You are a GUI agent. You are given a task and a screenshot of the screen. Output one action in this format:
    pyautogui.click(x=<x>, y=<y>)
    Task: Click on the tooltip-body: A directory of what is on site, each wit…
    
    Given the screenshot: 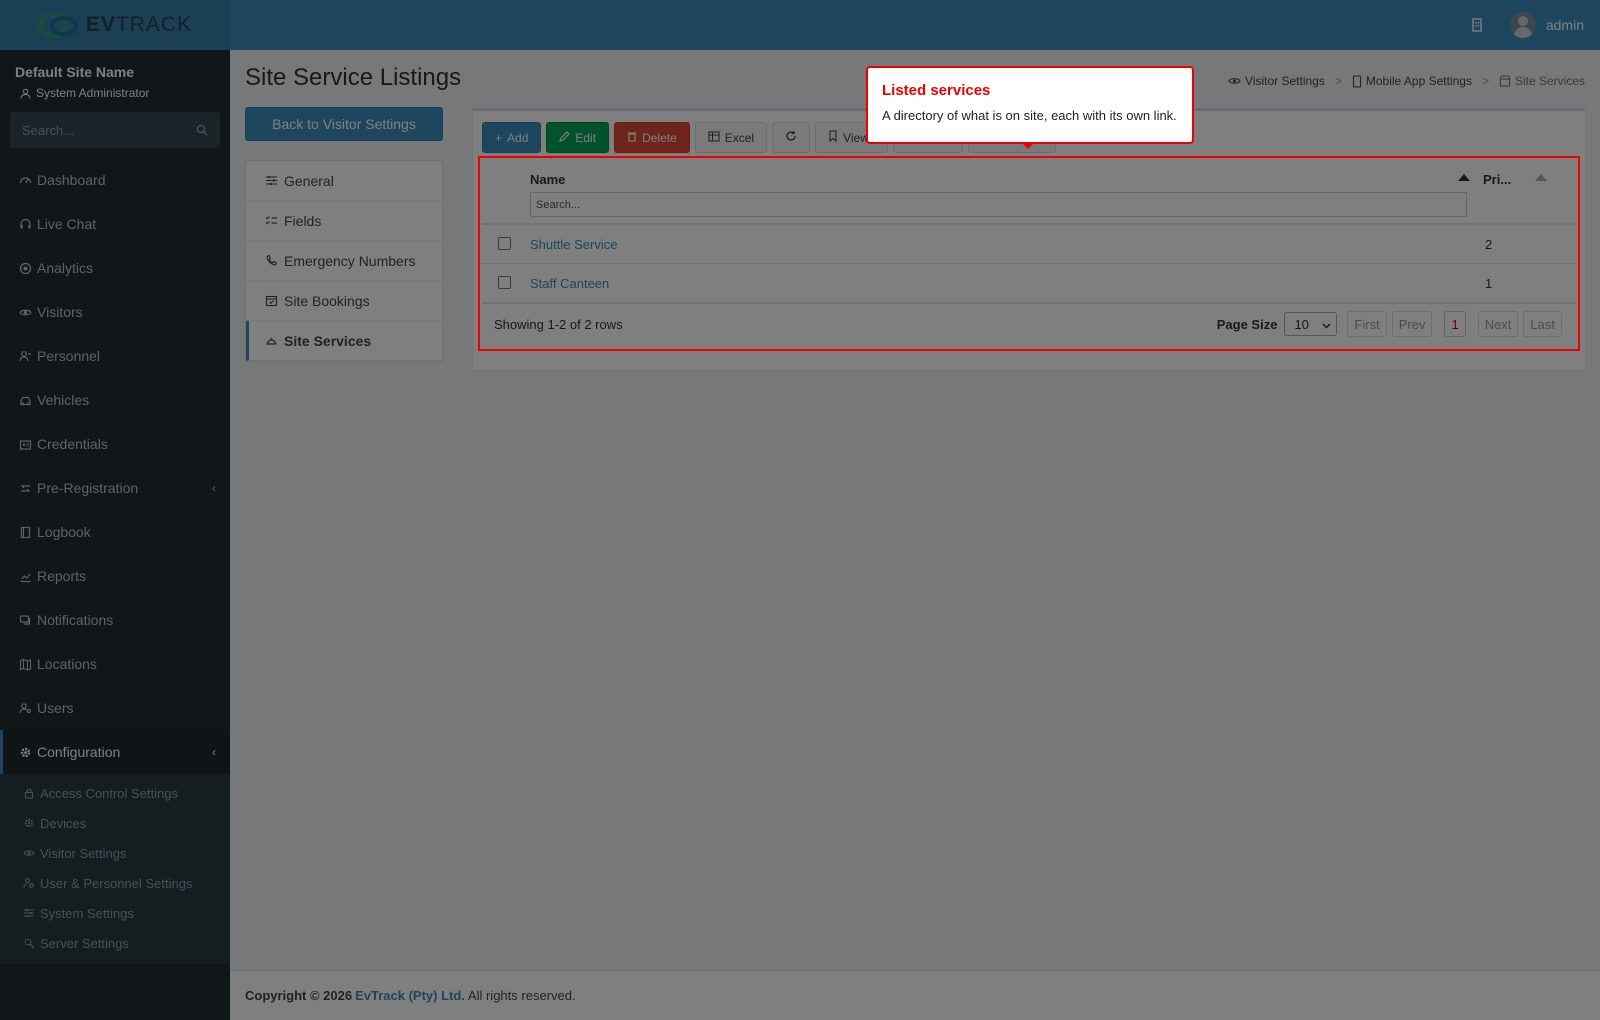 What is the action you would take?
    pyautogui.click(x=1029, y=115)
    